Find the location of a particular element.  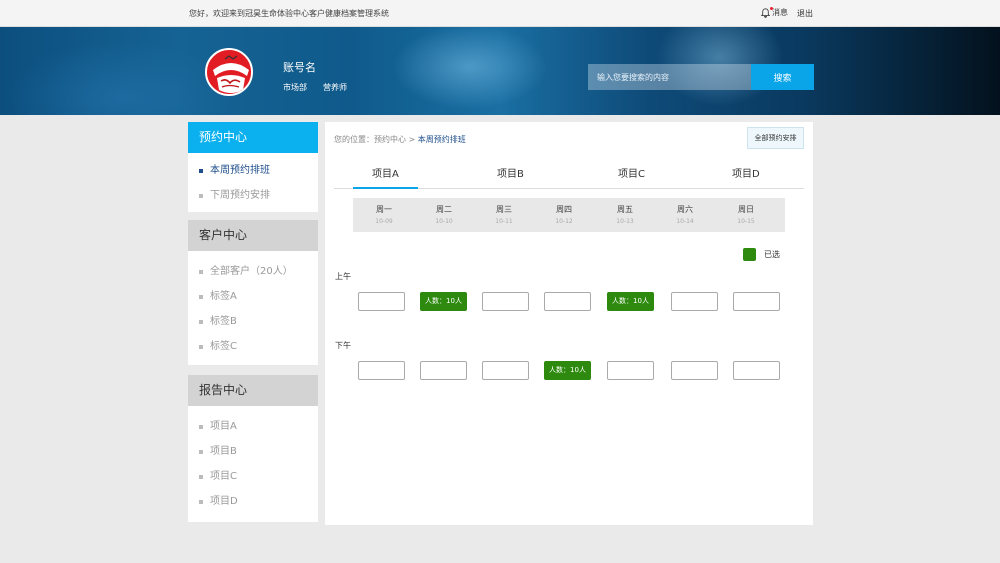

day-thu: 周四 10-12 is located at coordinates (564, 214).